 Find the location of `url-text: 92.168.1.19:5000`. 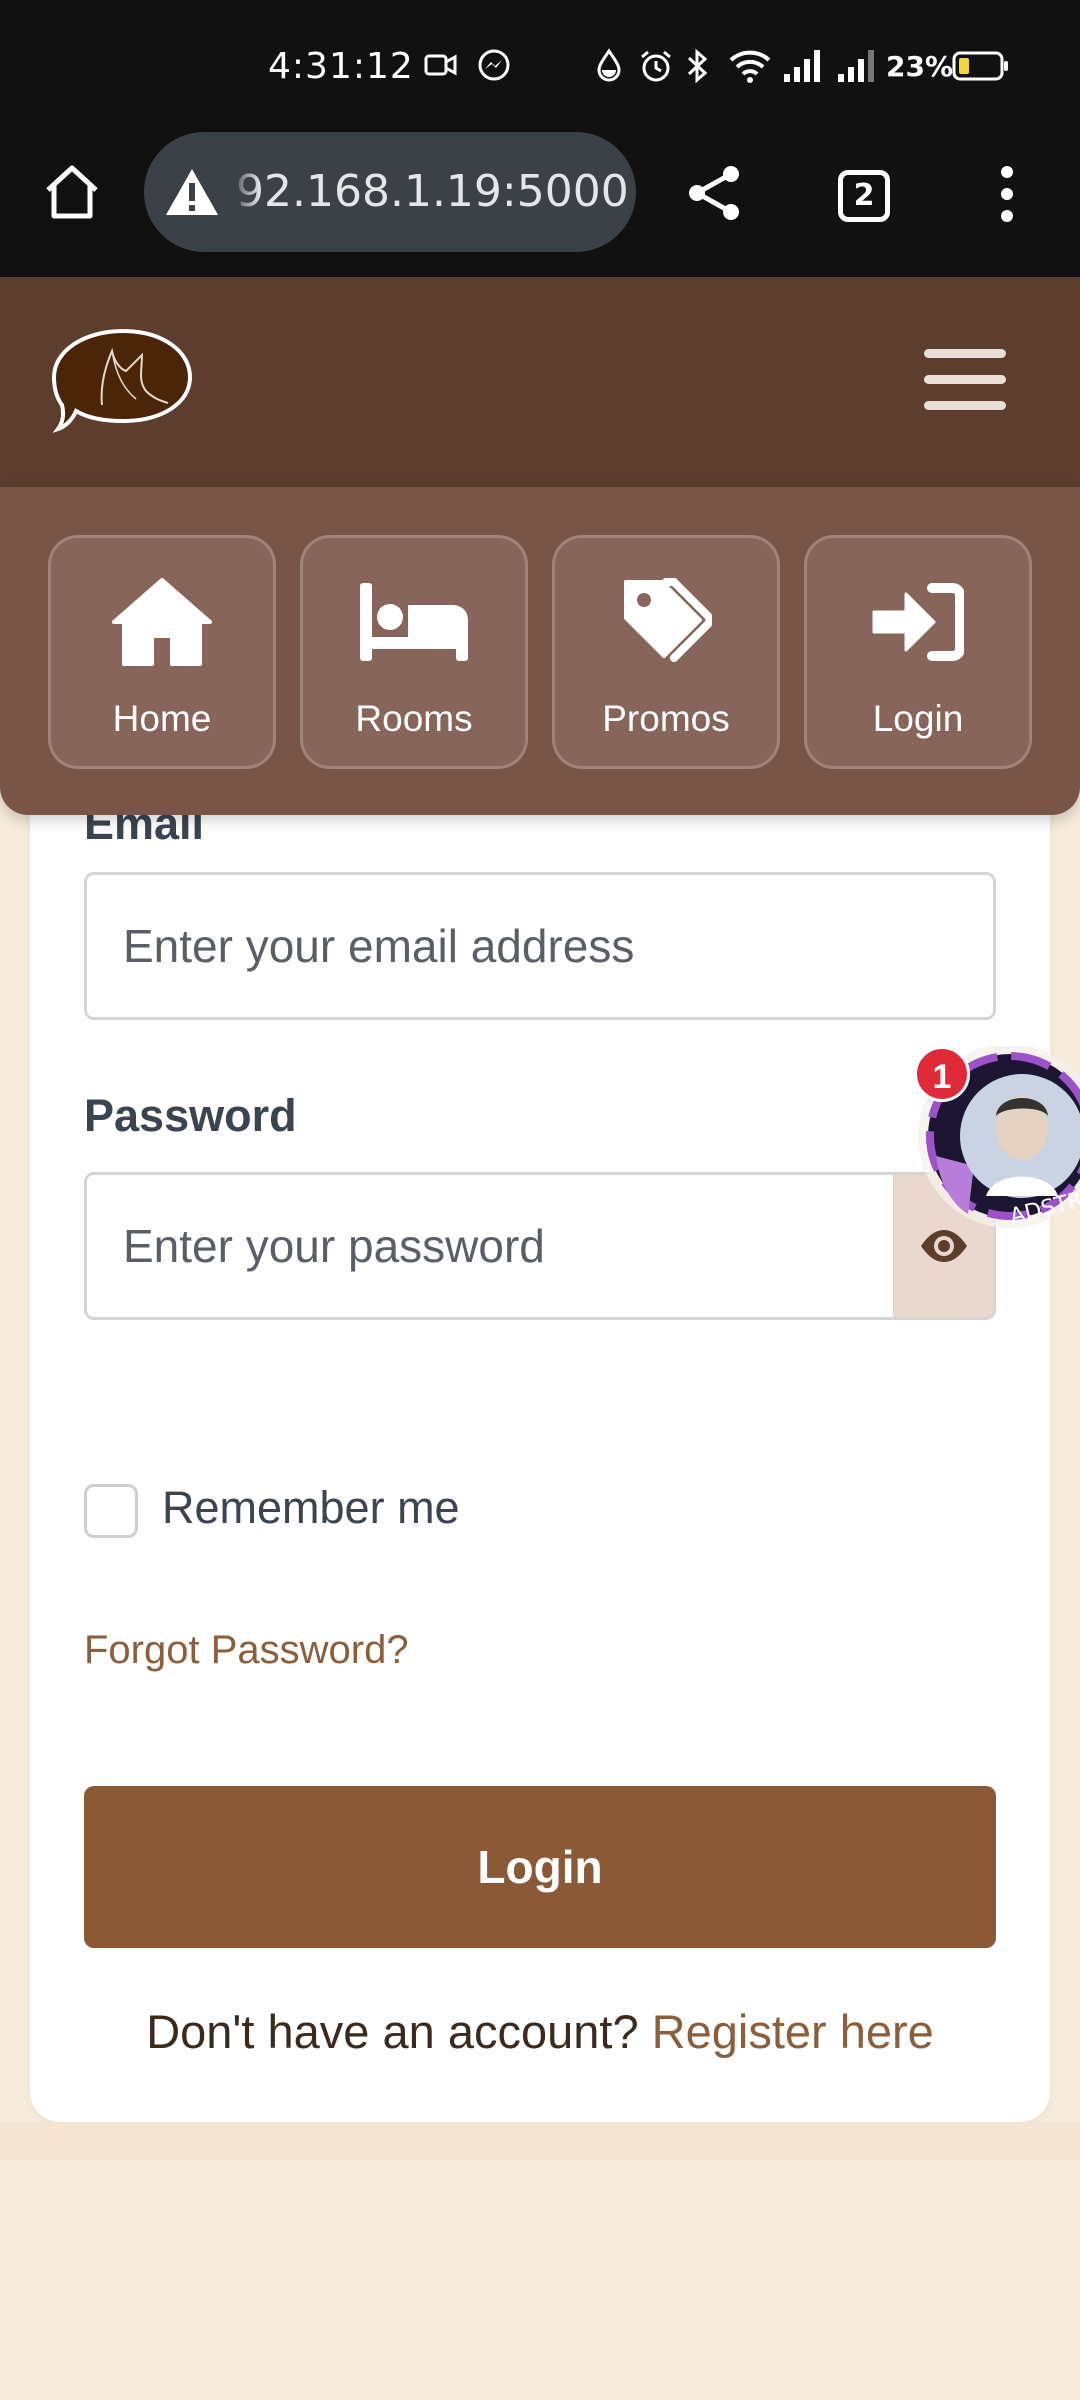

url-text: 92.168.1.19:5000 is located at coordinates (432, 191).